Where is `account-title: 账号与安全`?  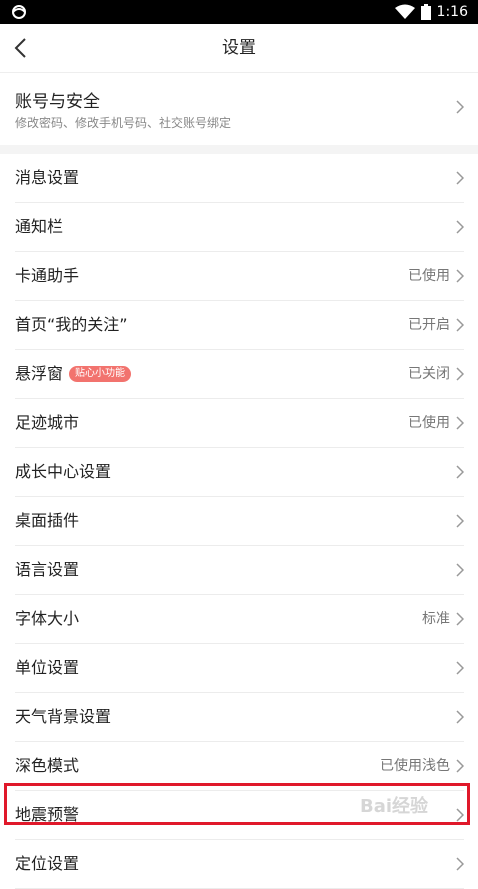 account-title: 账号与安全 is located at coordinates (57, 102).